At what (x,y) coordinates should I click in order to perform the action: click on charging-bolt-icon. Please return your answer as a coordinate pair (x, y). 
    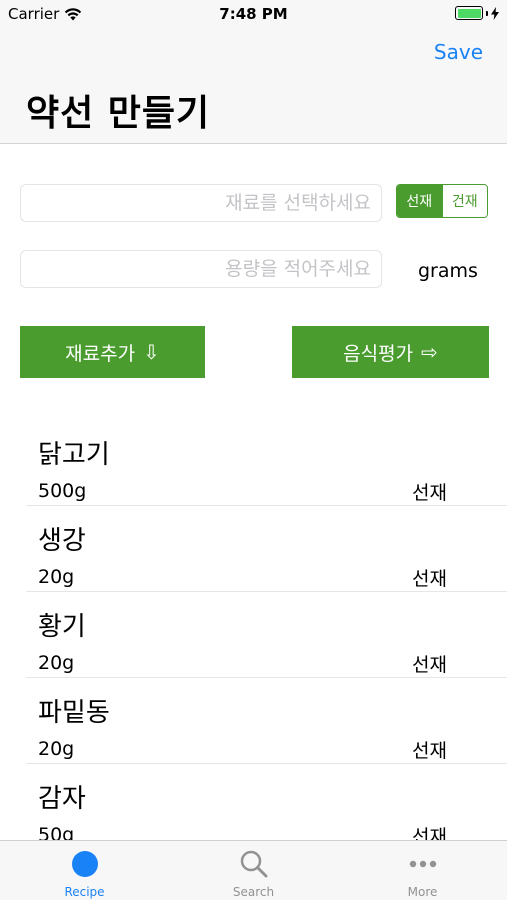
    Looking at the image, I should click on (495, 13).